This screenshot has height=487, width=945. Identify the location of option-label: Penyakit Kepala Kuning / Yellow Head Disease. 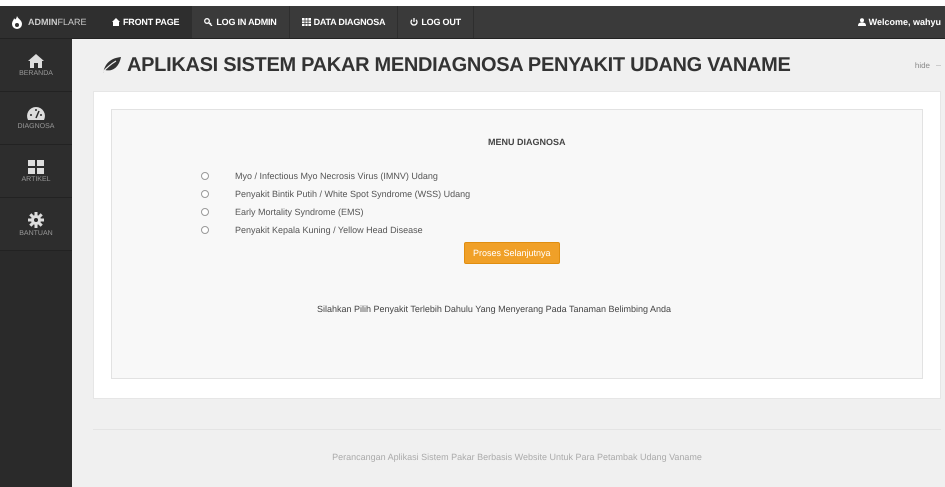
(329, 229).